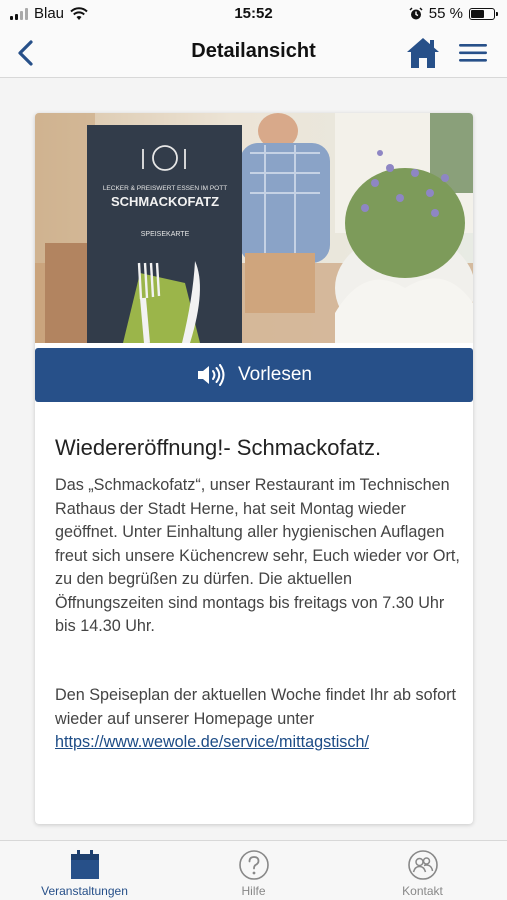 Image resolution: width=507 pixels, height=900 pixels. Describe the element at coordinates (422, 865) in the screenshot. I see `contact-icon` at that location.